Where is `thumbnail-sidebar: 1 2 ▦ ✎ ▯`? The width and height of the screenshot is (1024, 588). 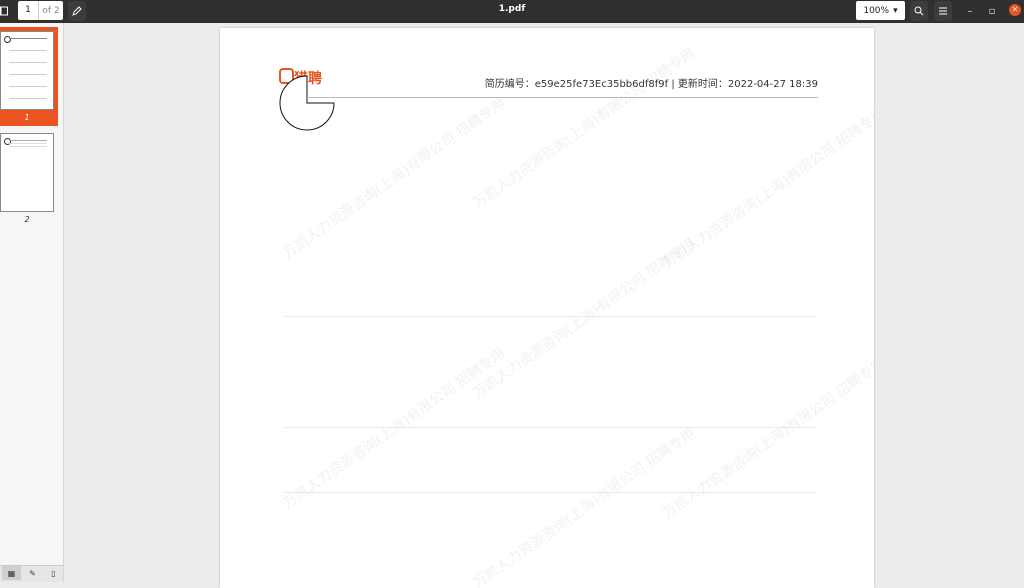
thumbnail-sidebar: 1 2 ▦ ✎ ▯ is located at coordinates (32, 302).